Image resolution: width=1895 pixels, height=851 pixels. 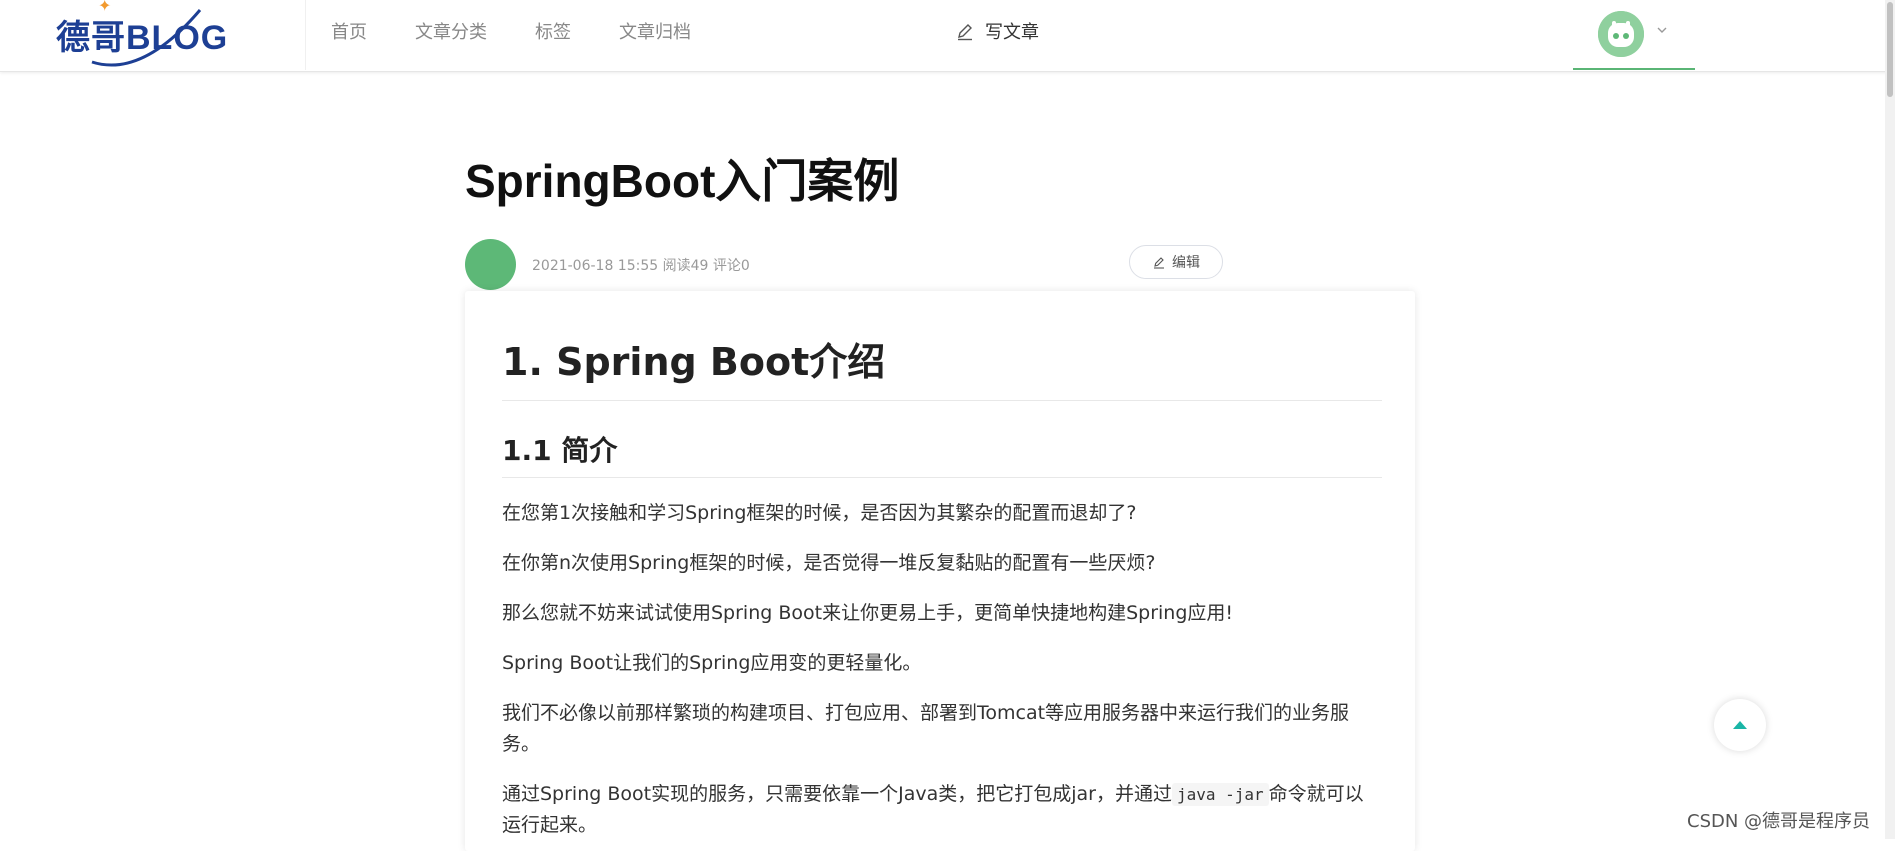 I want to click on nav-item-home: 首页, so click(x=349, y=35).